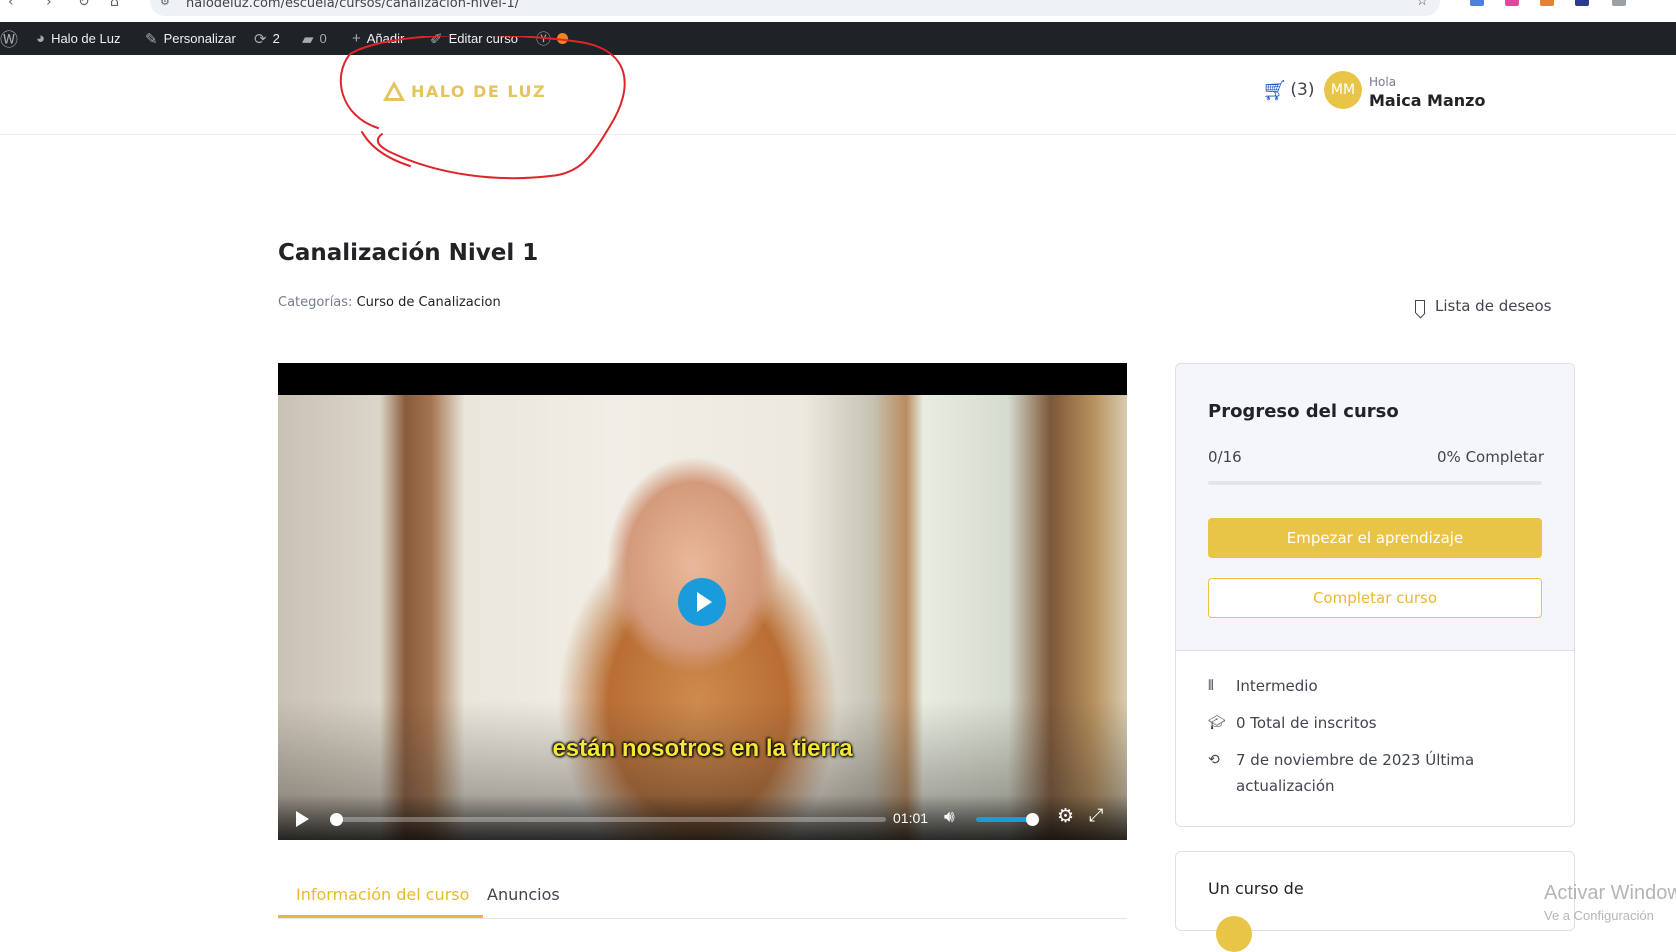  I want to click on site-info-icon: ⚙, so click(165, 4).